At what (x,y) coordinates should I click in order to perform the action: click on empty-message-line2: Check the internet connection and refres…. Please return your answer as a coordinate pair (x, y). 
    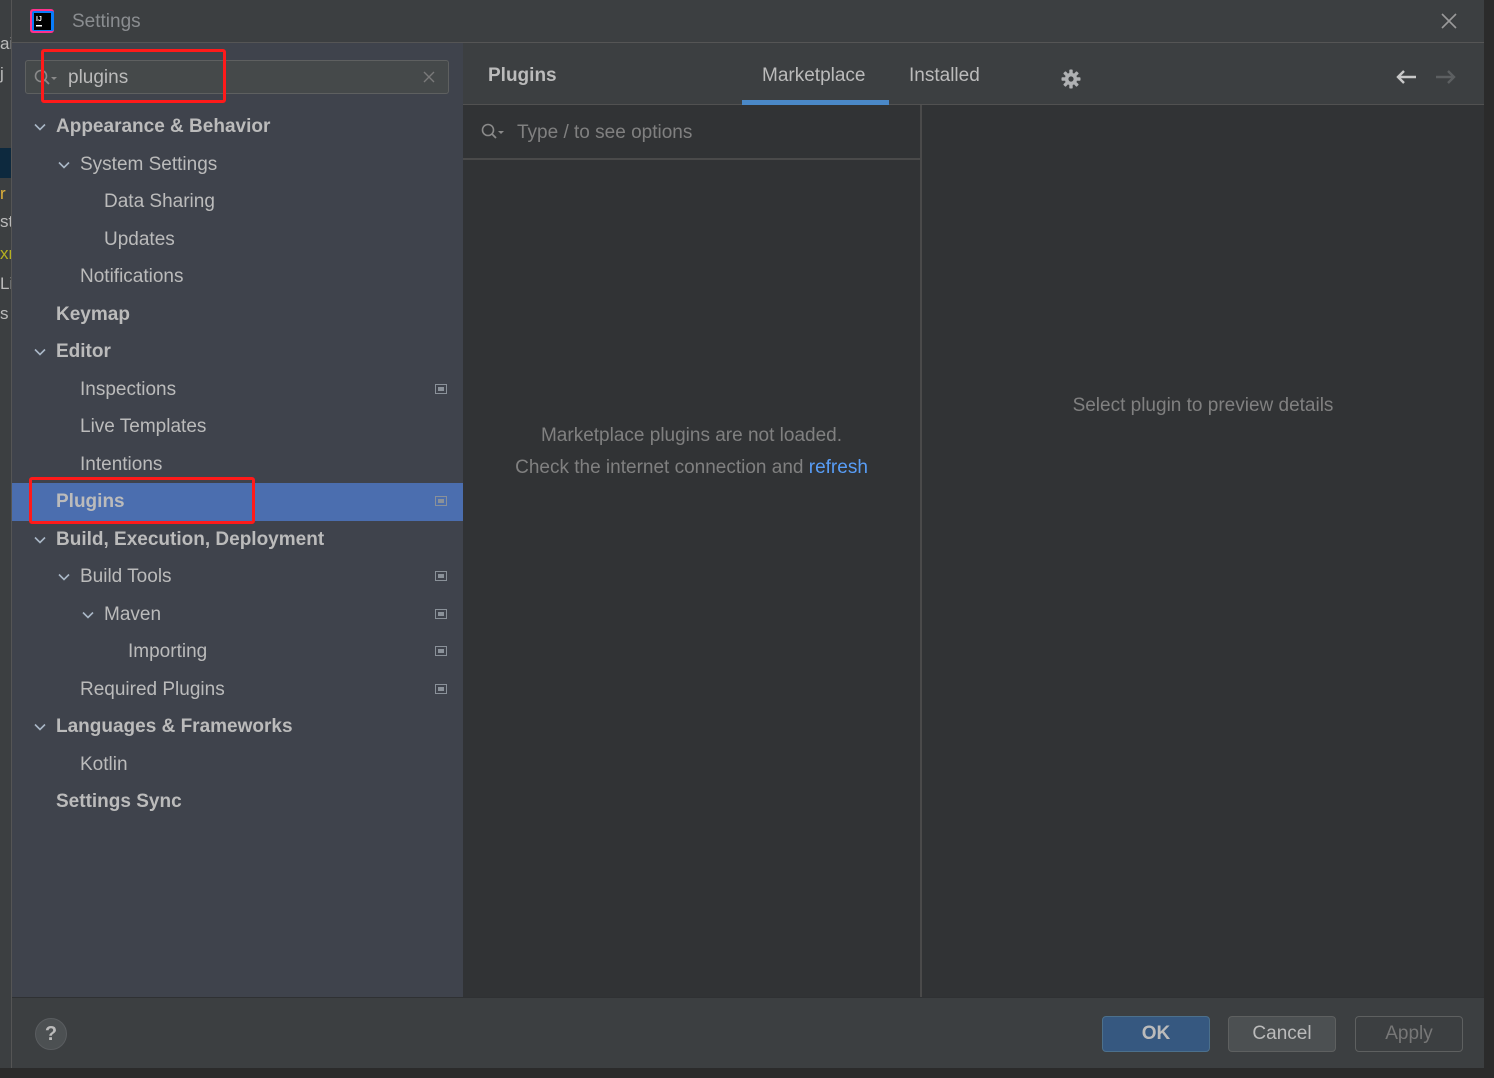
    Looking at the image, I should click on (691, 468).